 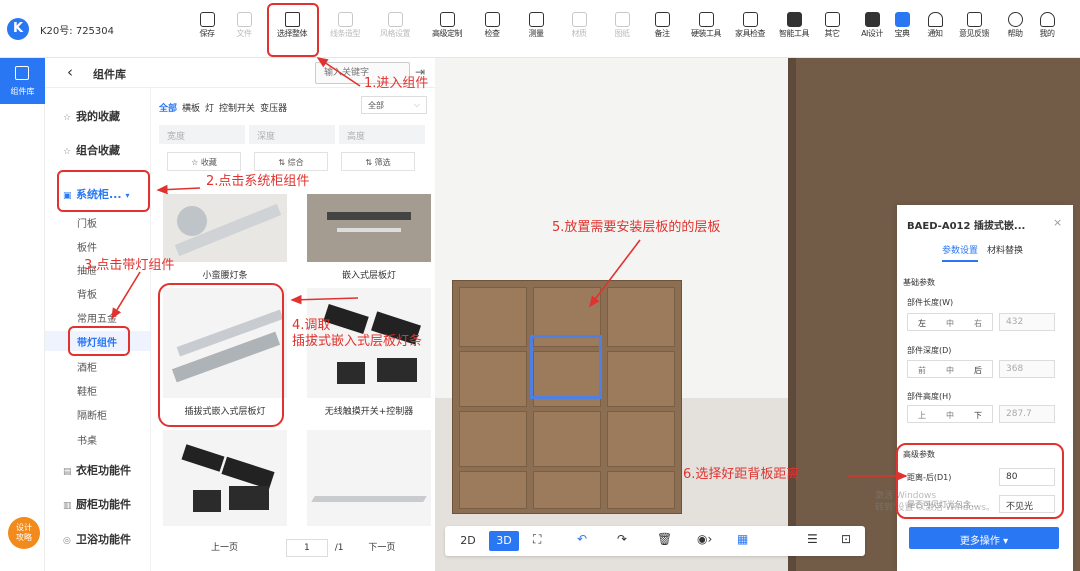 What do you see at coordinates (704, 539) in the screenshot?
I see `visibility-icon: ◉›` at bounding box center [704, 539].